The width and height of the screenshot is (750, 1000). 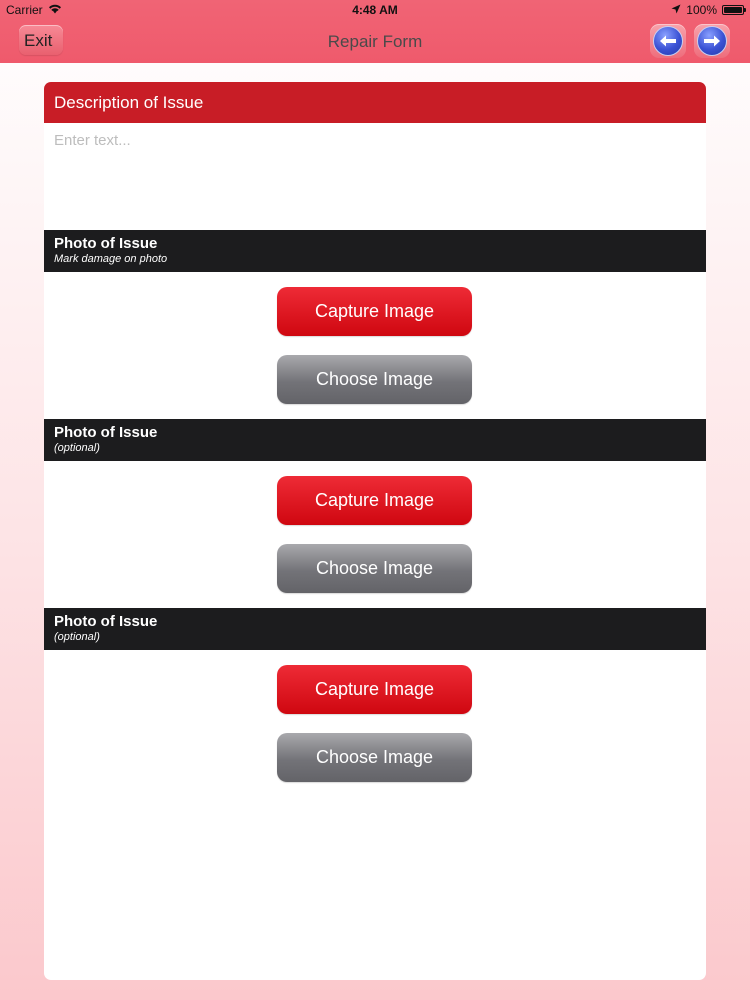 I want to click on back-button, so click(x=668, y=41).